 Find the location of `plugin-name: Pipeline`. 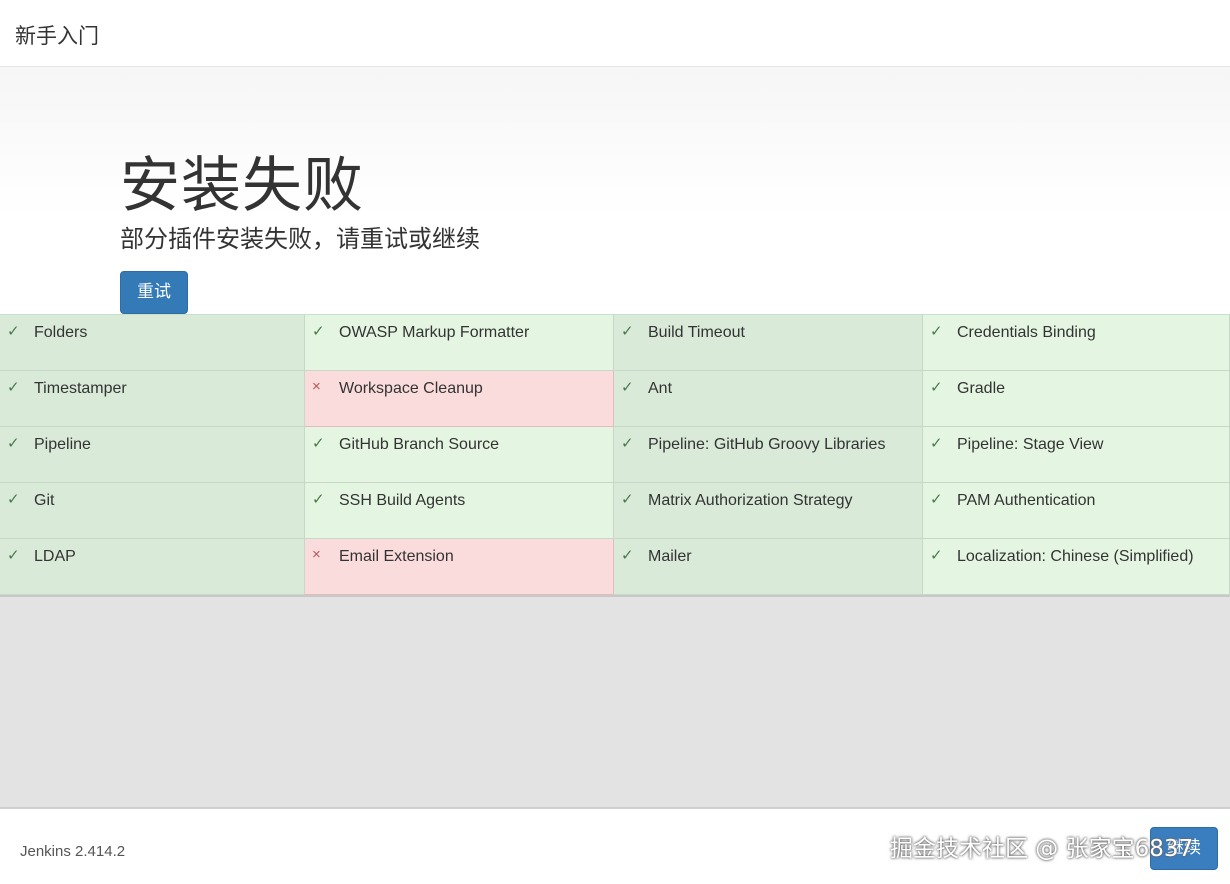

plugin-name: Pipeline is located at coordinates (62, 444).